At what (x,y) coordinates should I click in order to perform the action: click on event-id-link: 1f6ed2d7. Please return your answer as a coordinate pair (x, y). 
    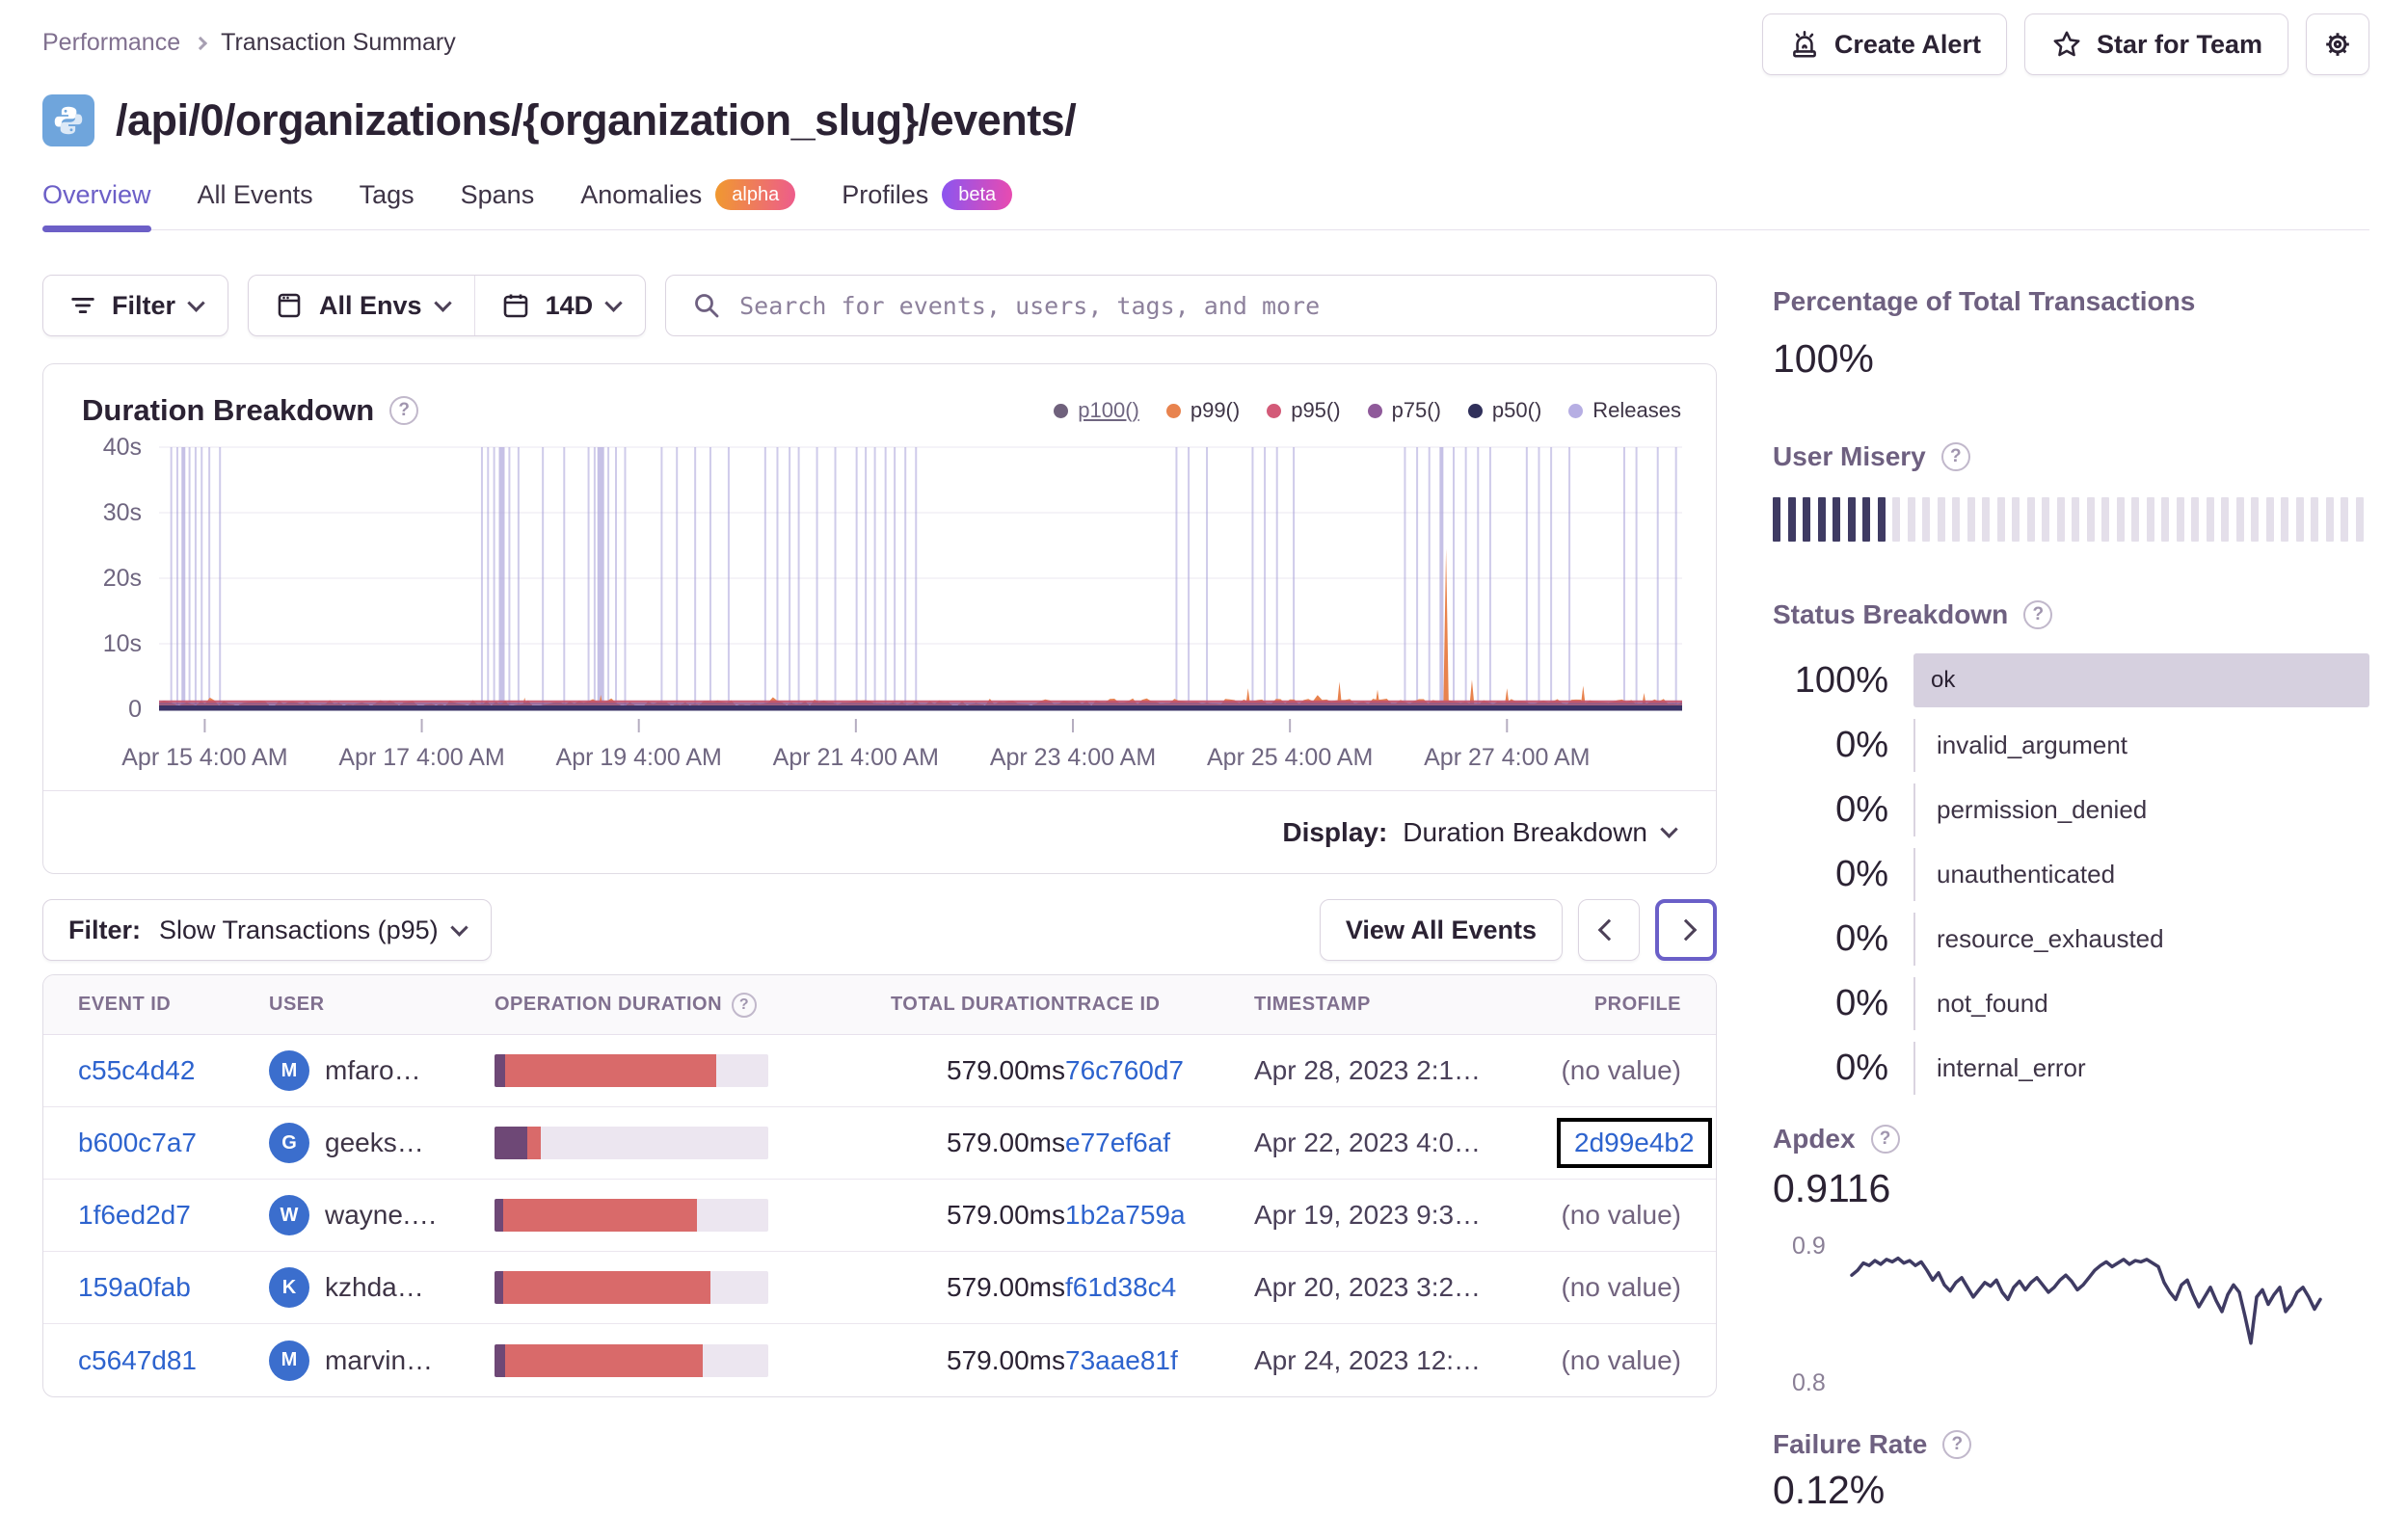
    Looking at the image, I should click on (173, 1215).